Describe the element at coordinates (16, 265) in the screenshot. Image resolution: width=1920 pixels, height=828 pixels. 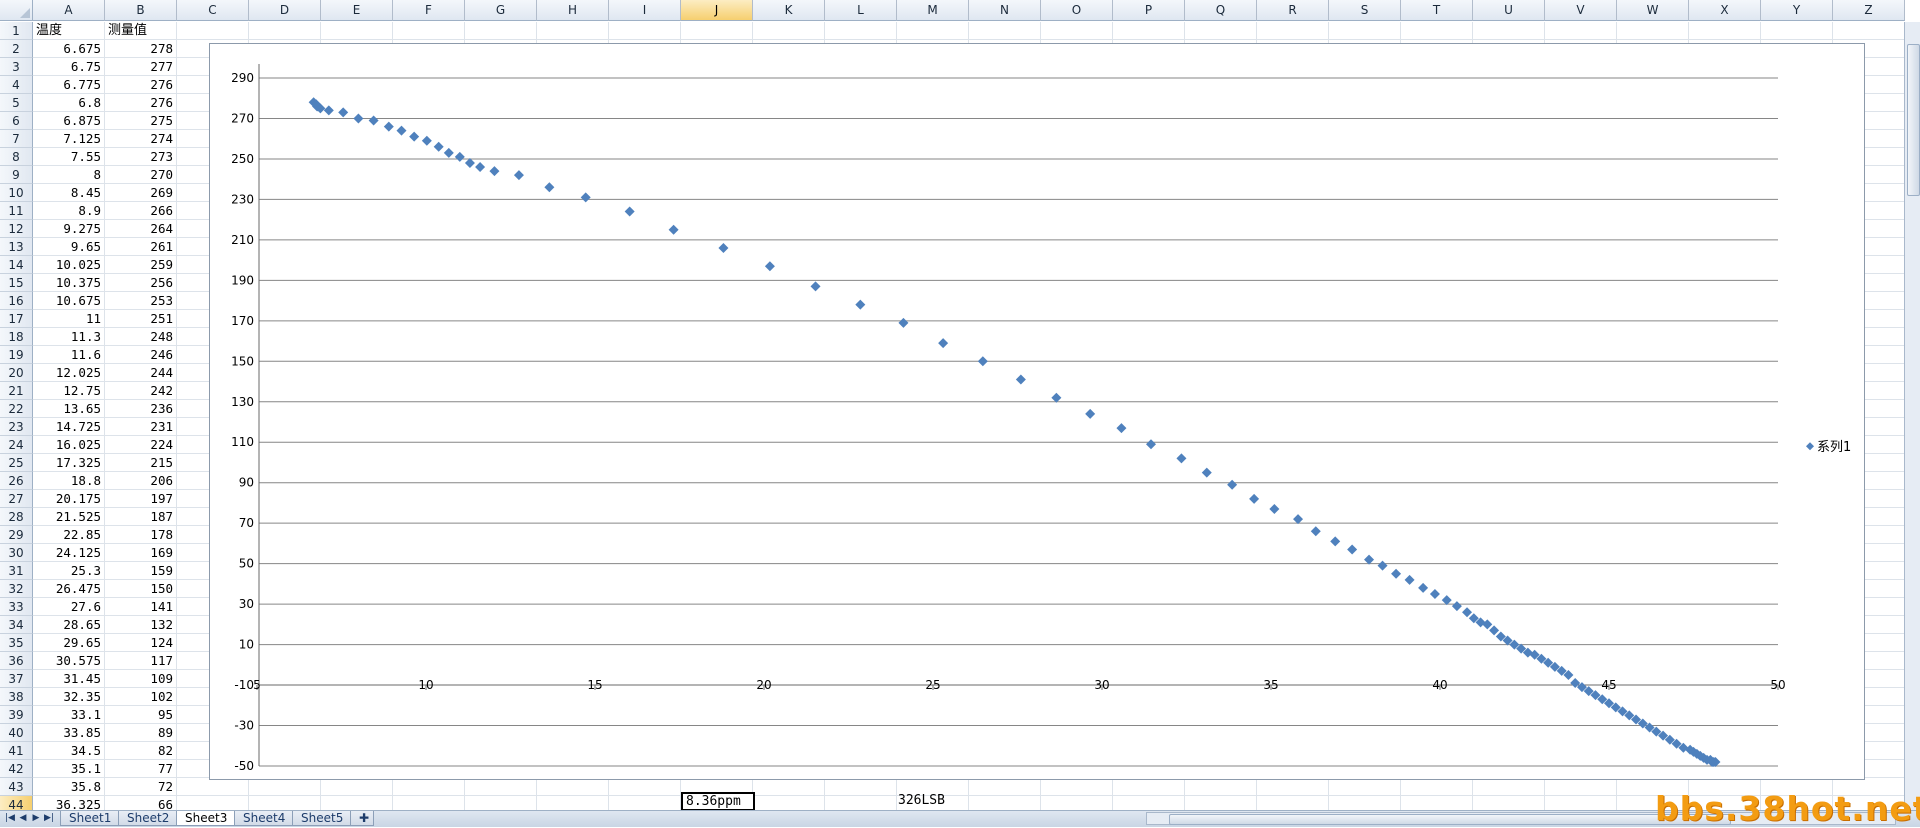
I see `row-header-14: 14` at that location.